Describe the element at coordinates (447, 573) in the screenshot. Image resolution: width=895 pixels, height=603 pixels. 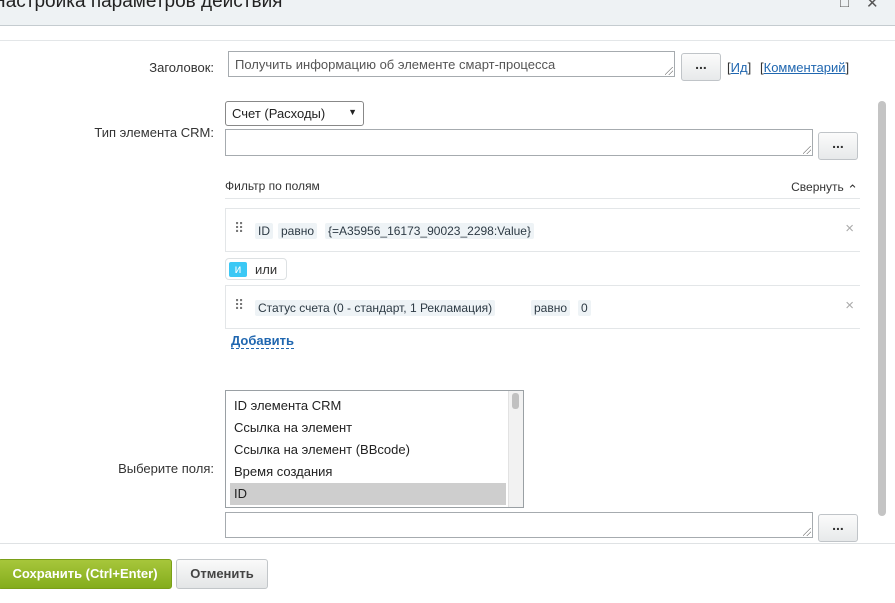
I see `dialog-footer: Сохранить (Ctrl+Enter) Отменить` at that location.